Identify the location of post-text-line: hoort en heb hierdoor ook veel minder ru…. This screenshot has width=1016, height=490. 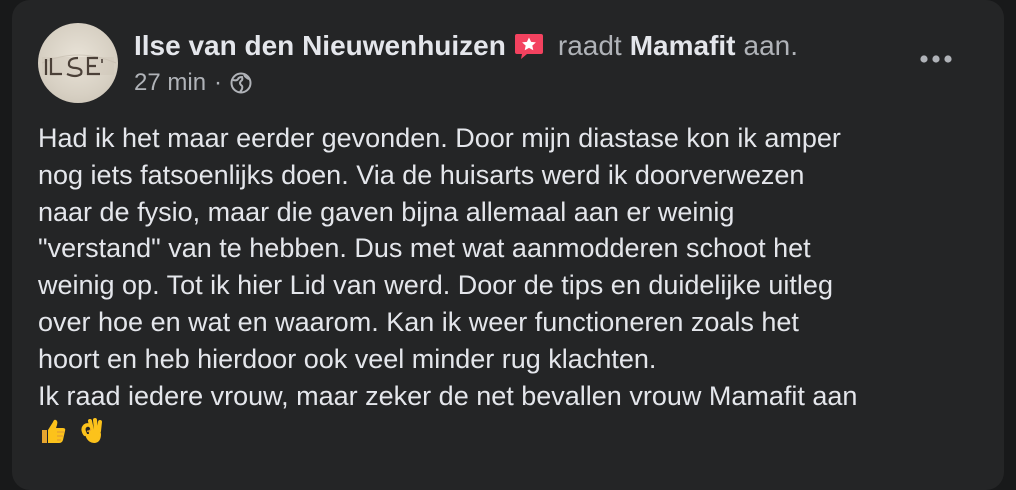
(347, 358).